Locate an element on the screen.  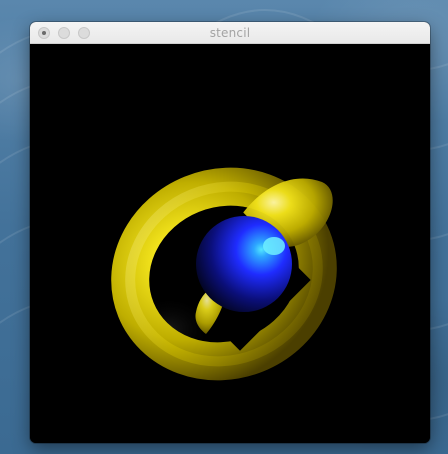
window-titlebar: stencil is located at coordinates (230, 33).